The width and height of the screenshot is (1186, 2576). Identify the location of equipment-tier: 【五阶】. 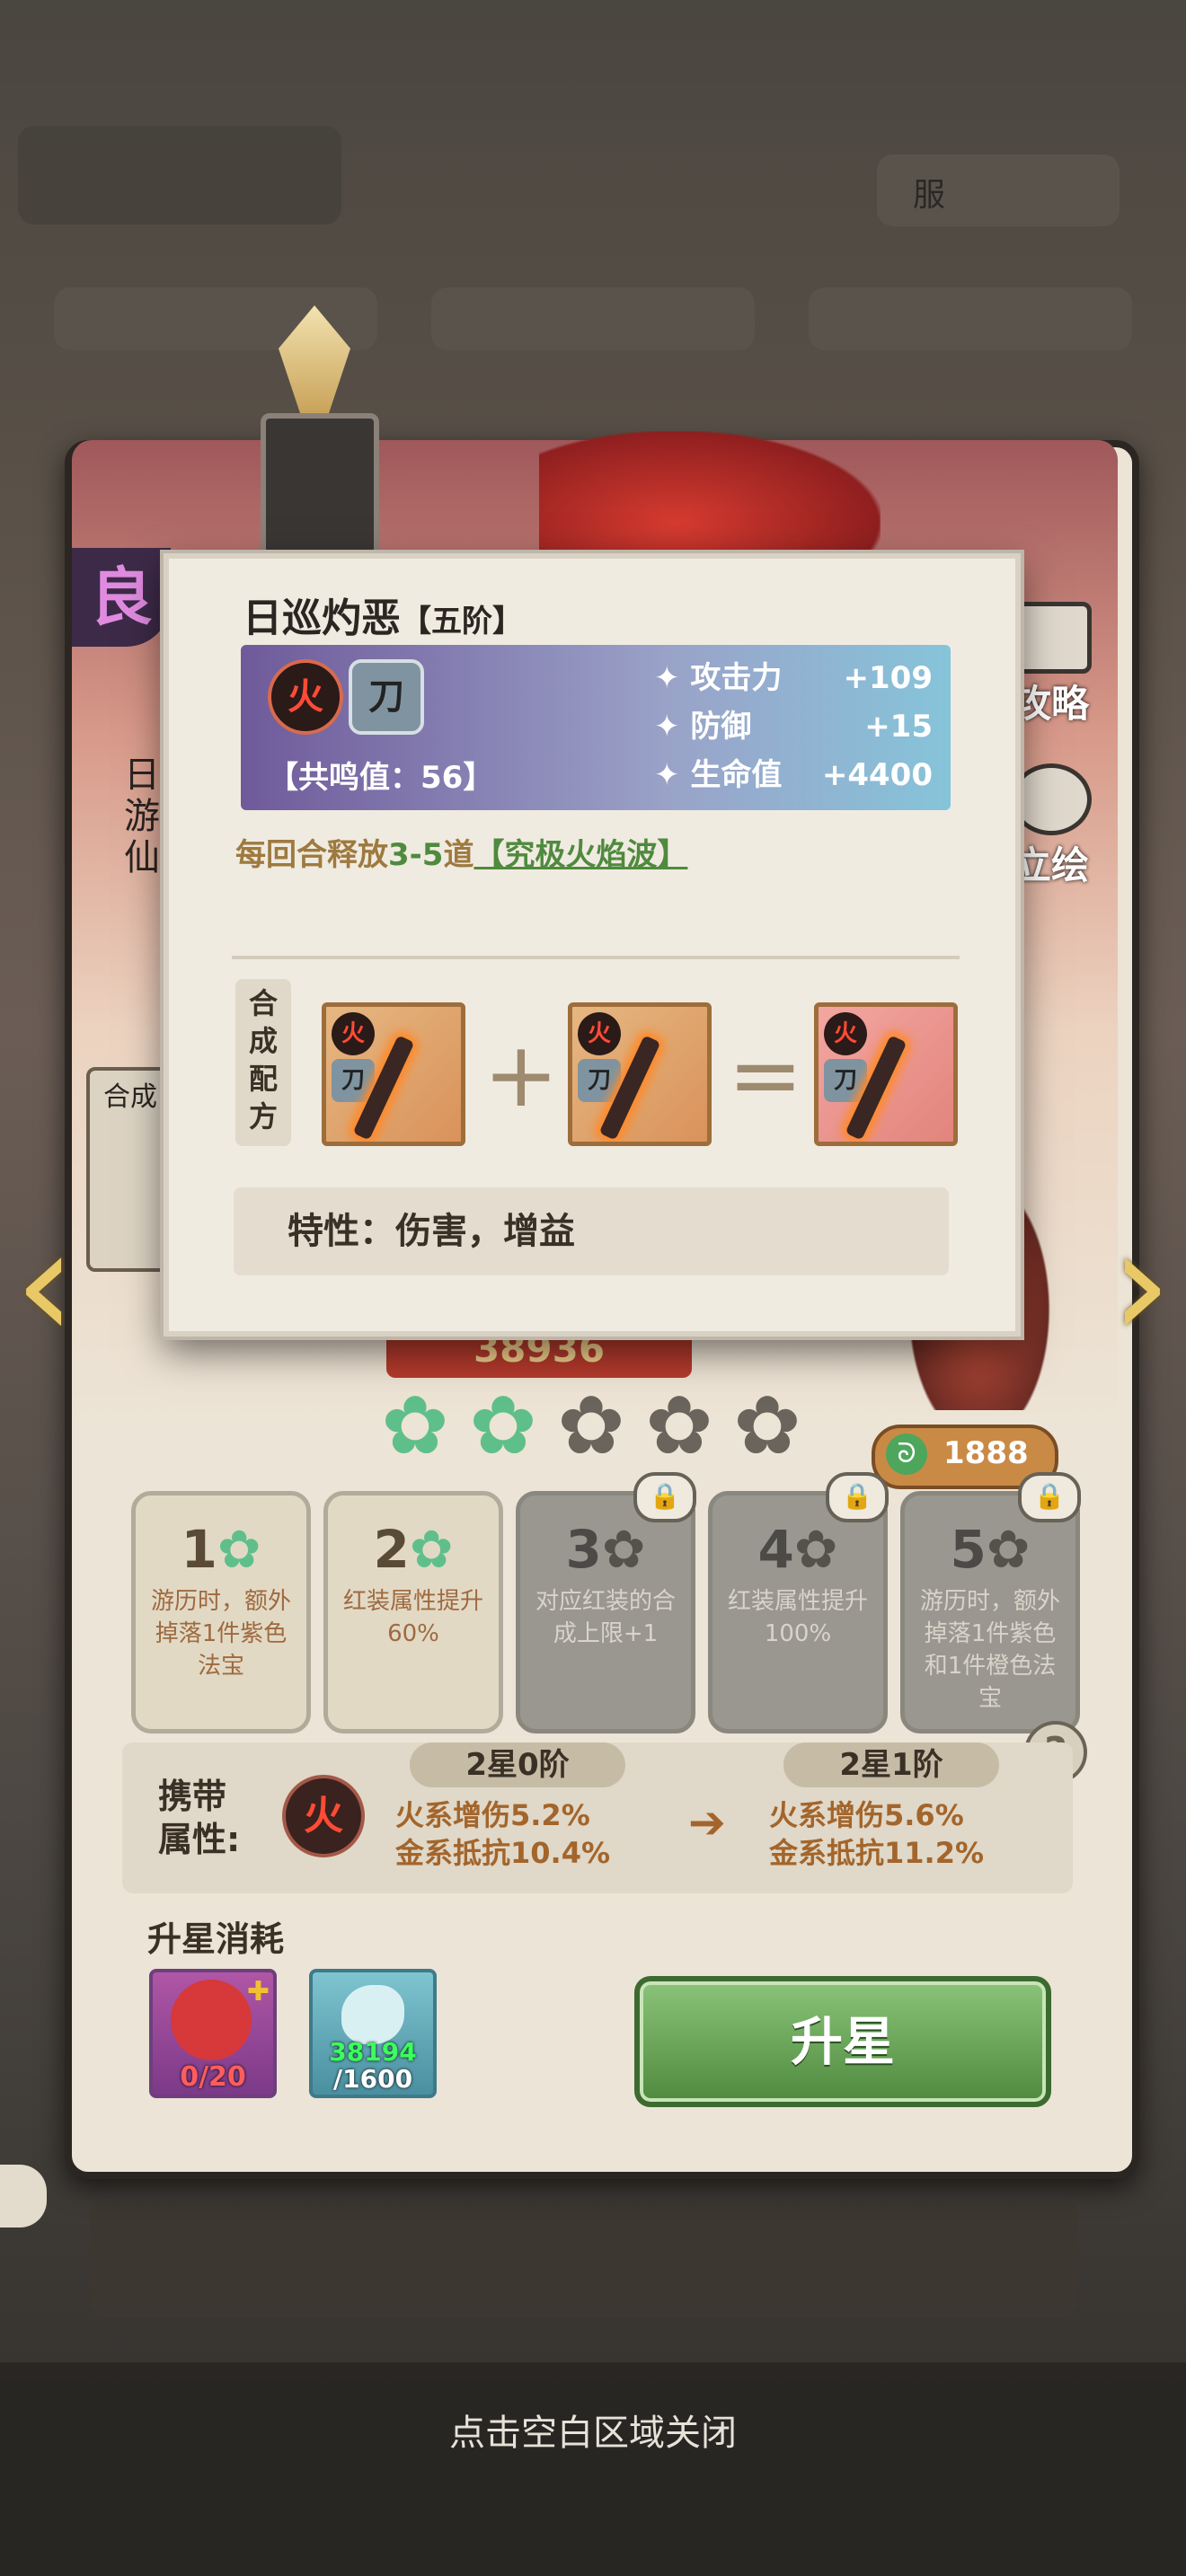
(462, 622).